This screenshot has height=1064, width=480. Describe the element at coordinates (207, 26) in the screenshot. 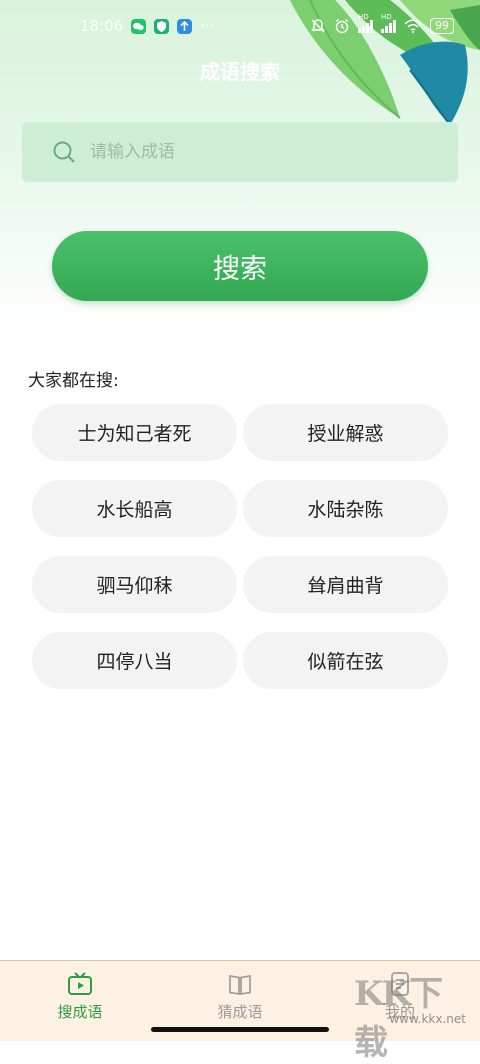

I see `more-notifications-icon: ···` at that location.